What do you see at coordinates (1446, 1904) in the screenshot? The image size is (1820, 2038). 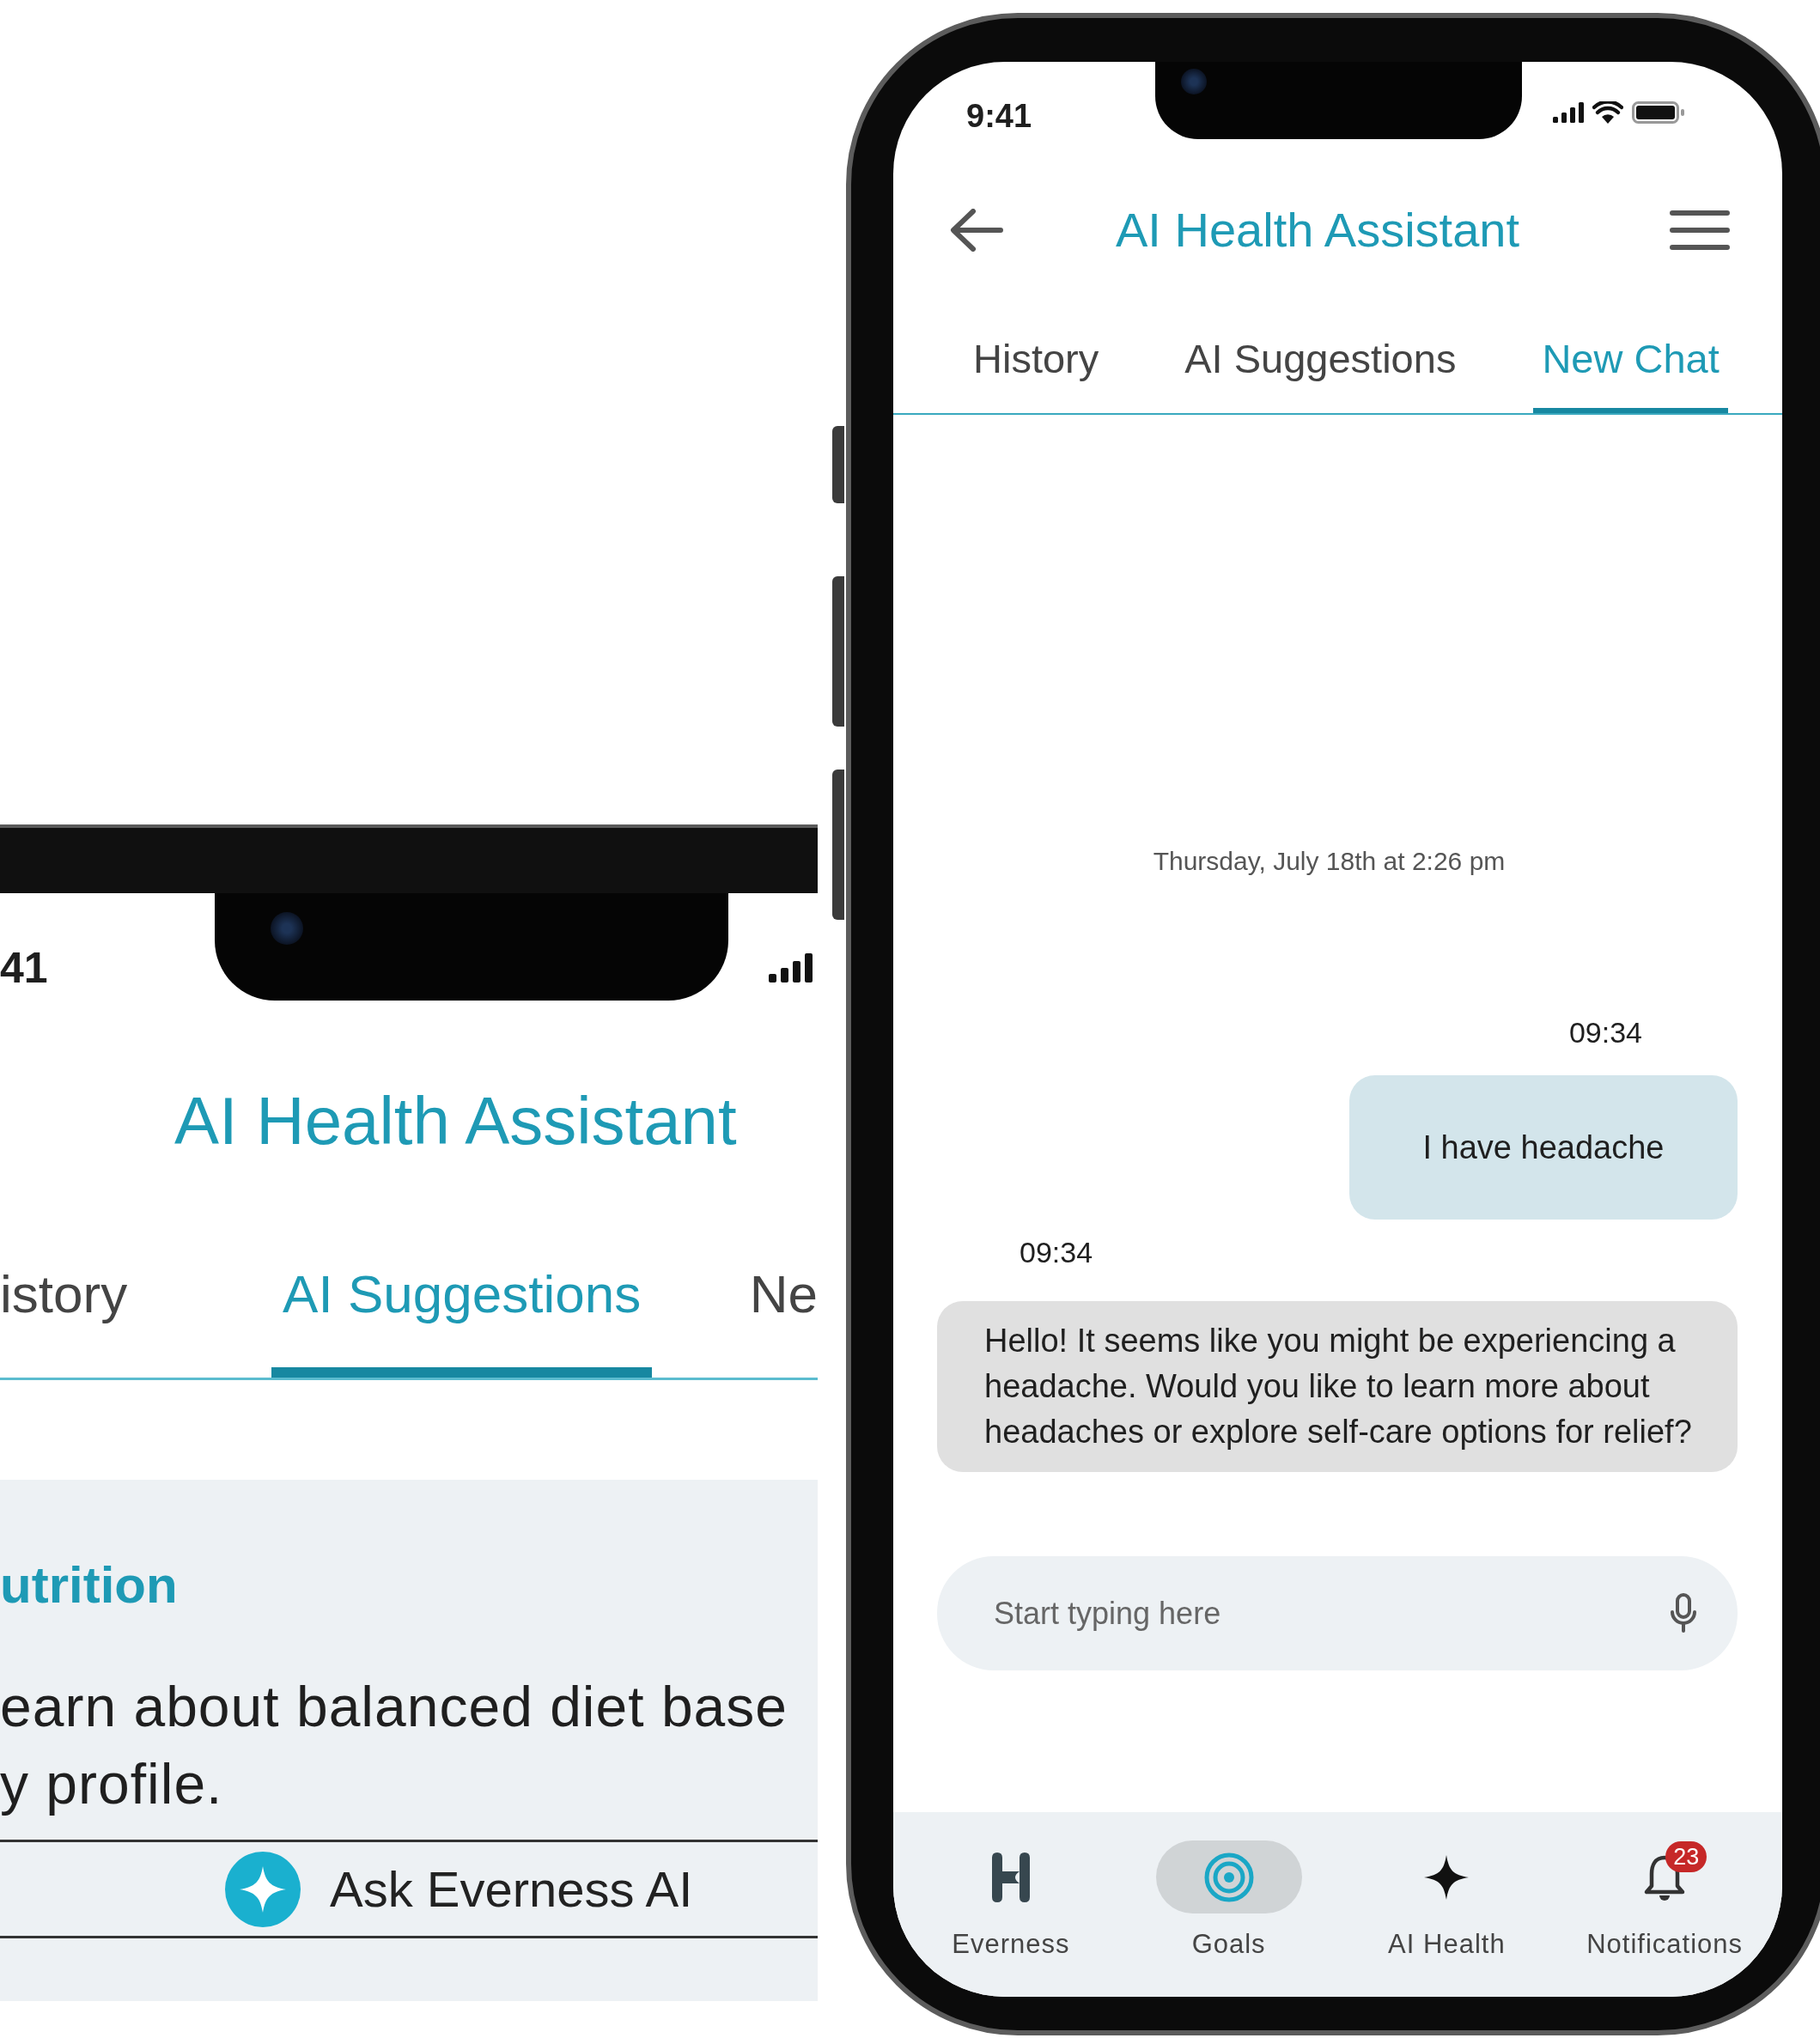 I see `nav-item: AI Health` at bounding box center [1446, 1904].